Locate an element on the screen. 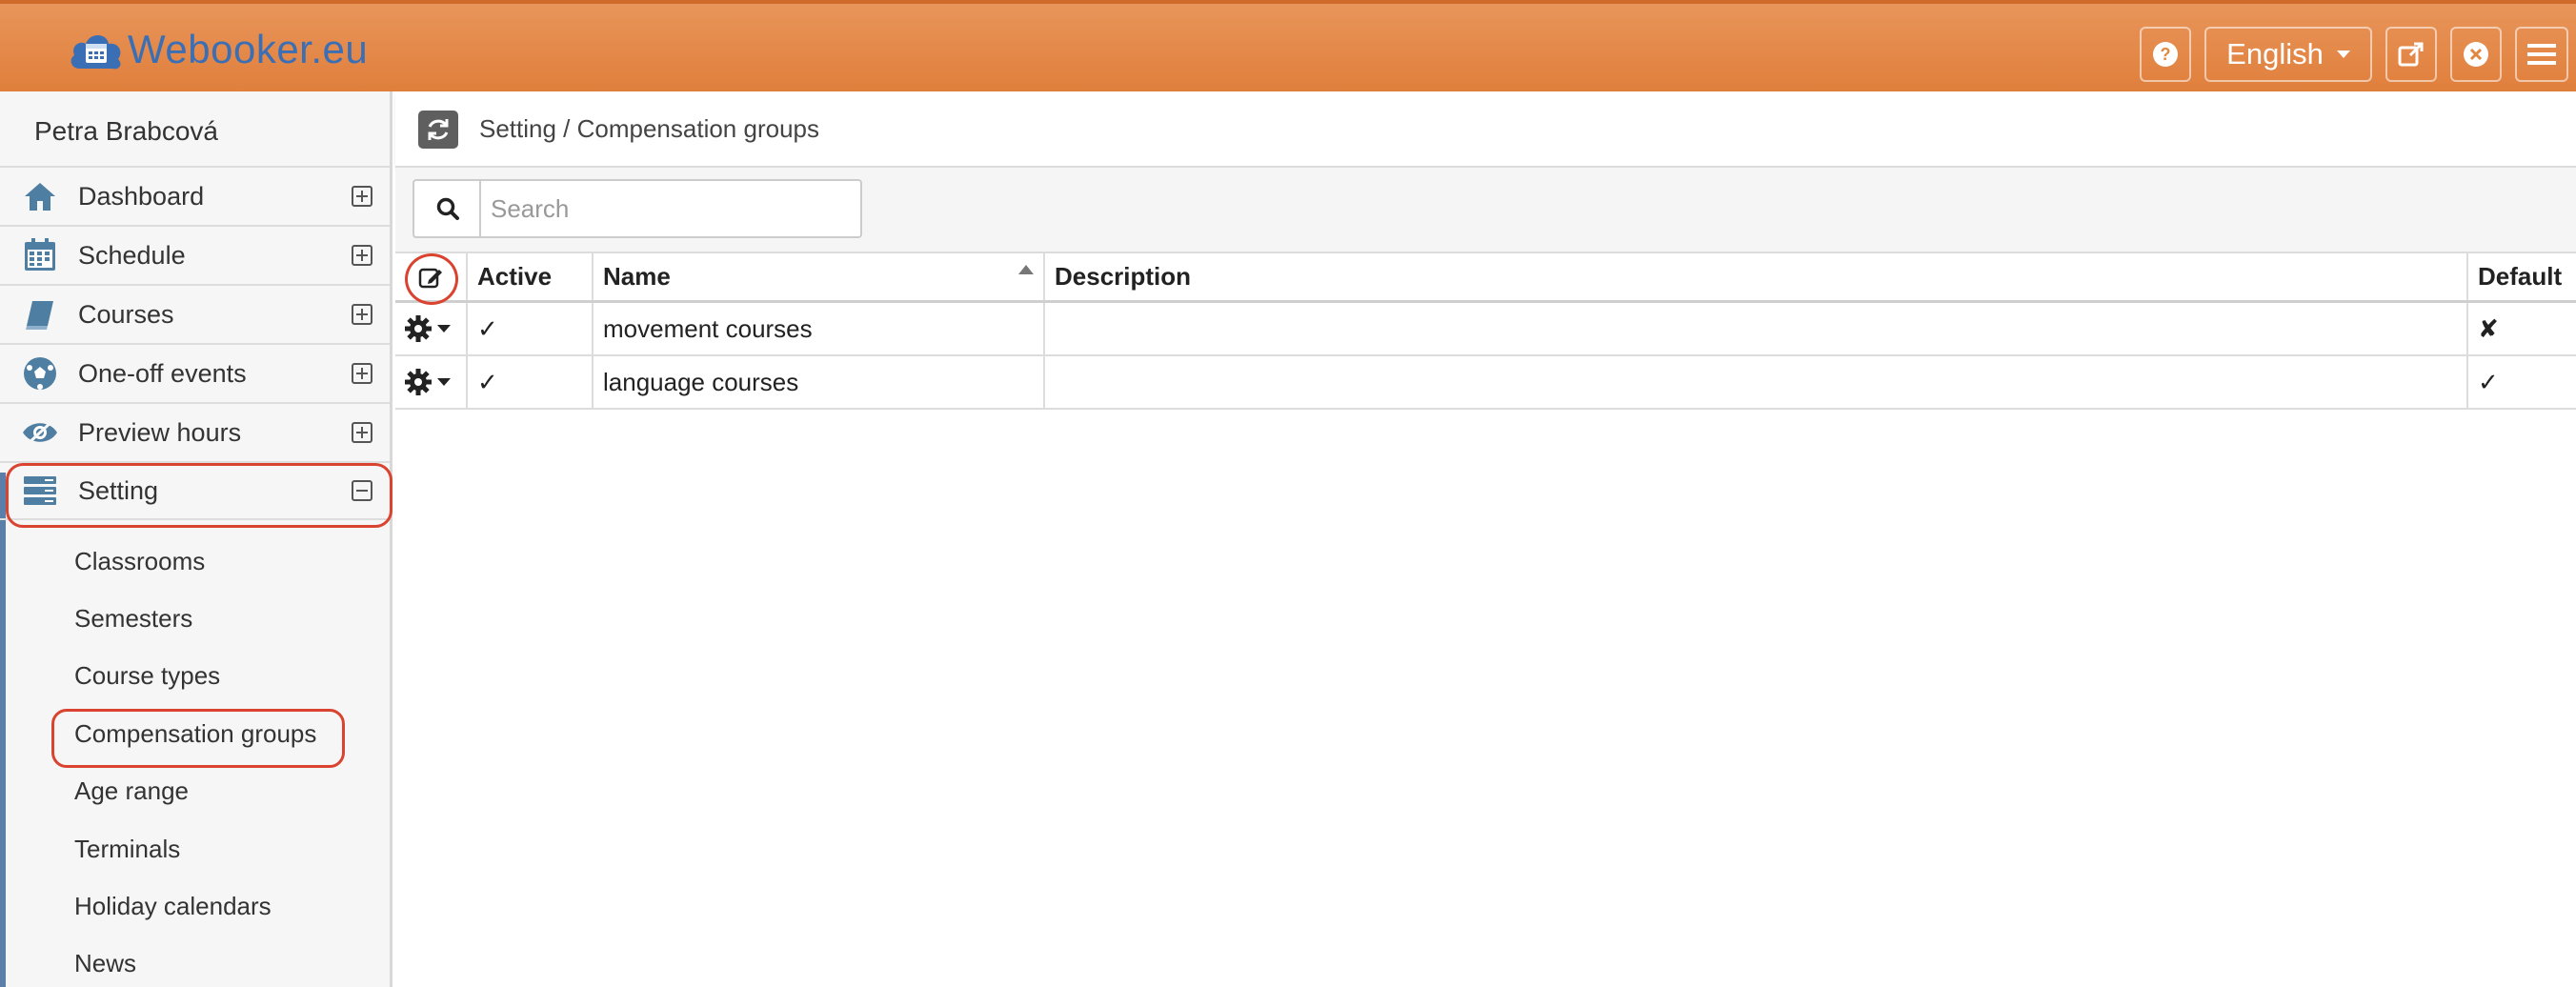 The height and width of the screenshot is (987, 2576). sidebar-item-label: Preview hours is located at coordinates (160, 432).